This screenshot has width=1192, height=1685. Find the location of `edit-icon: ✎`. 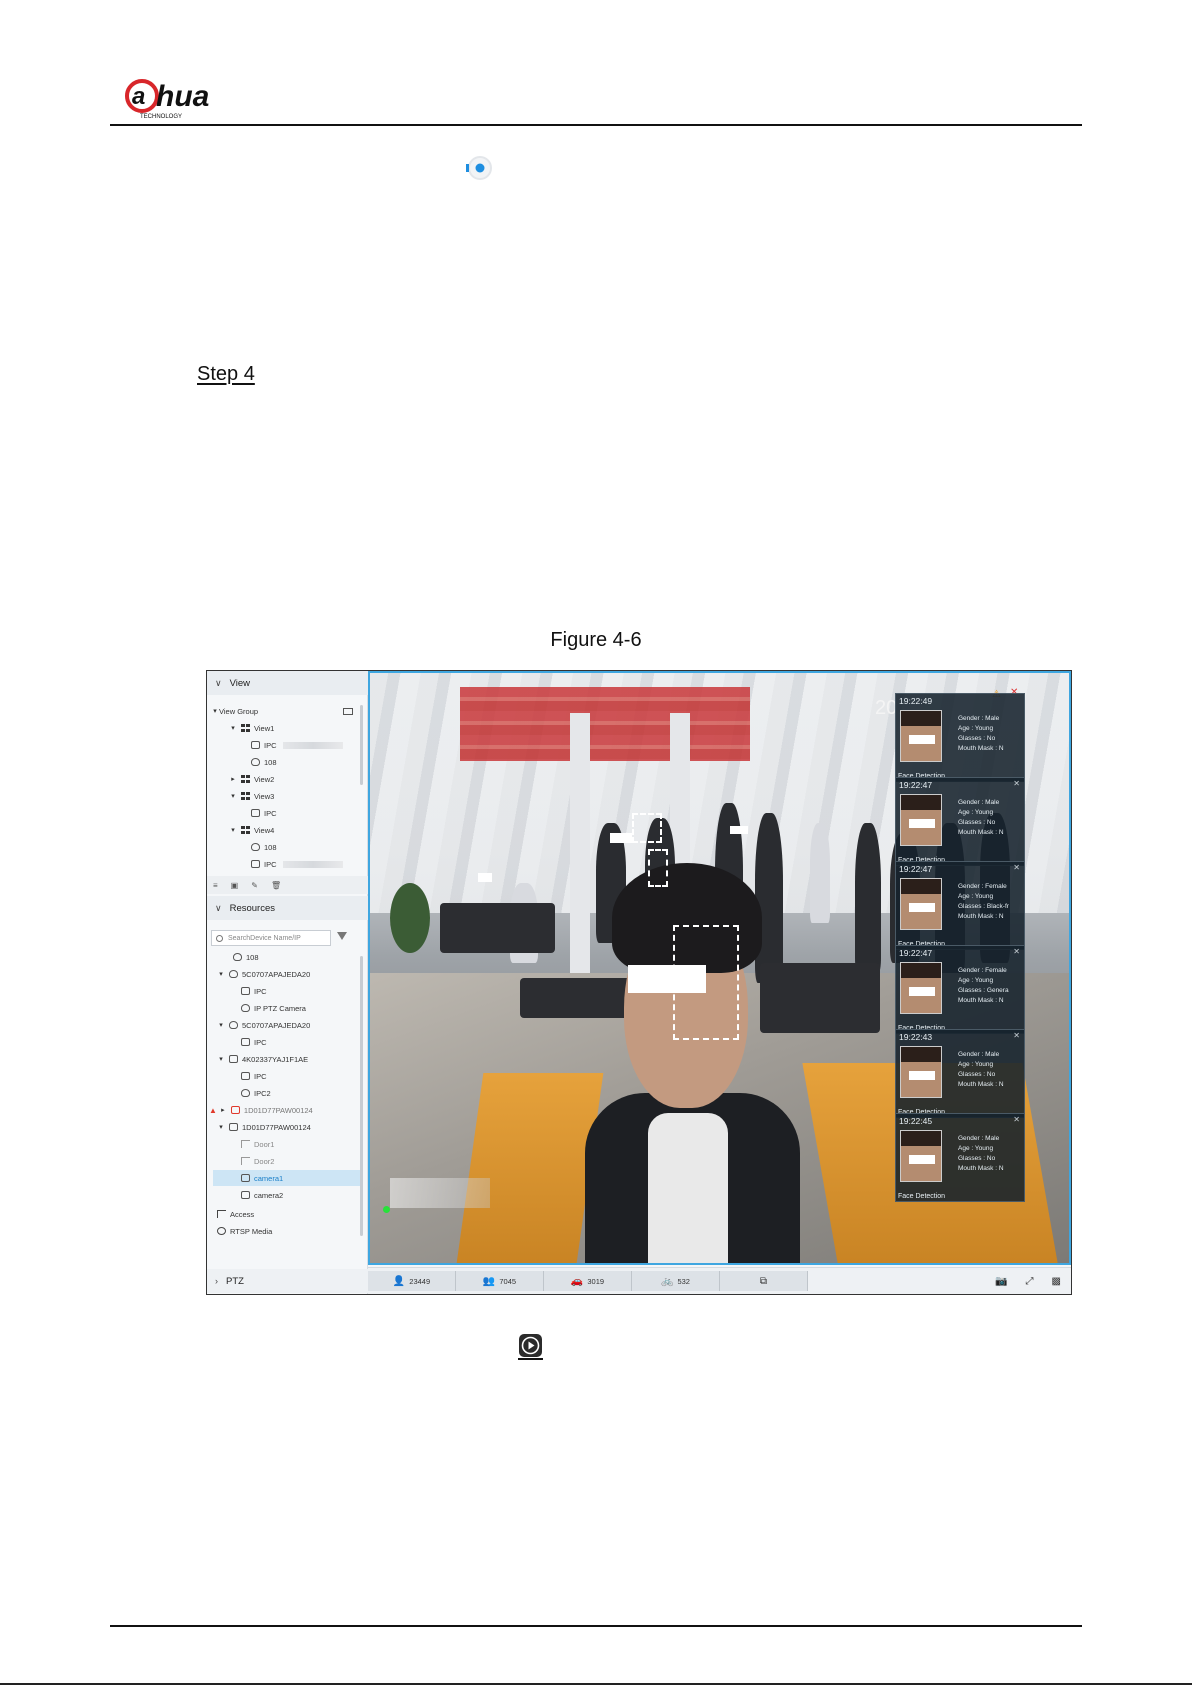

edit-icon: ✎ is located at coordinates (254, 885).